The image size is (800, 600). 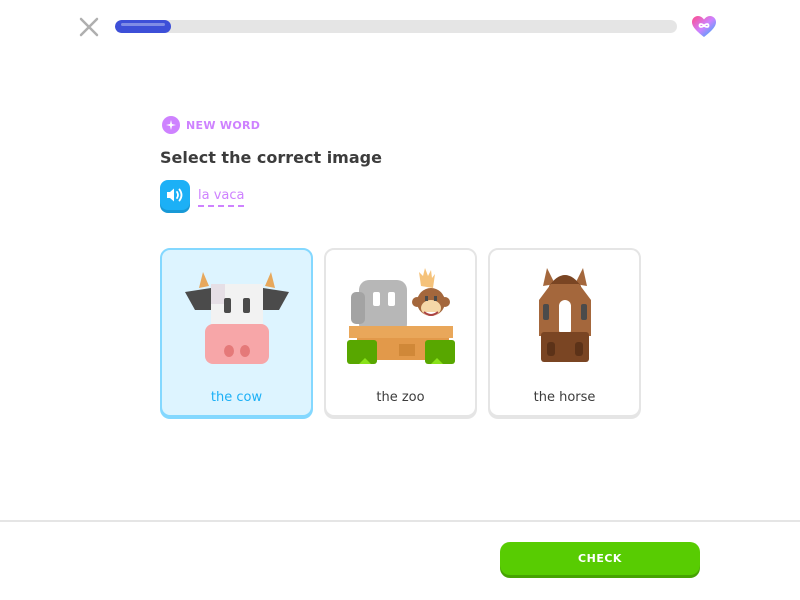 What do you see at coordinates (400, 521) in the screenshot?
I see `footer-divider` at bounding box center [400, 521].